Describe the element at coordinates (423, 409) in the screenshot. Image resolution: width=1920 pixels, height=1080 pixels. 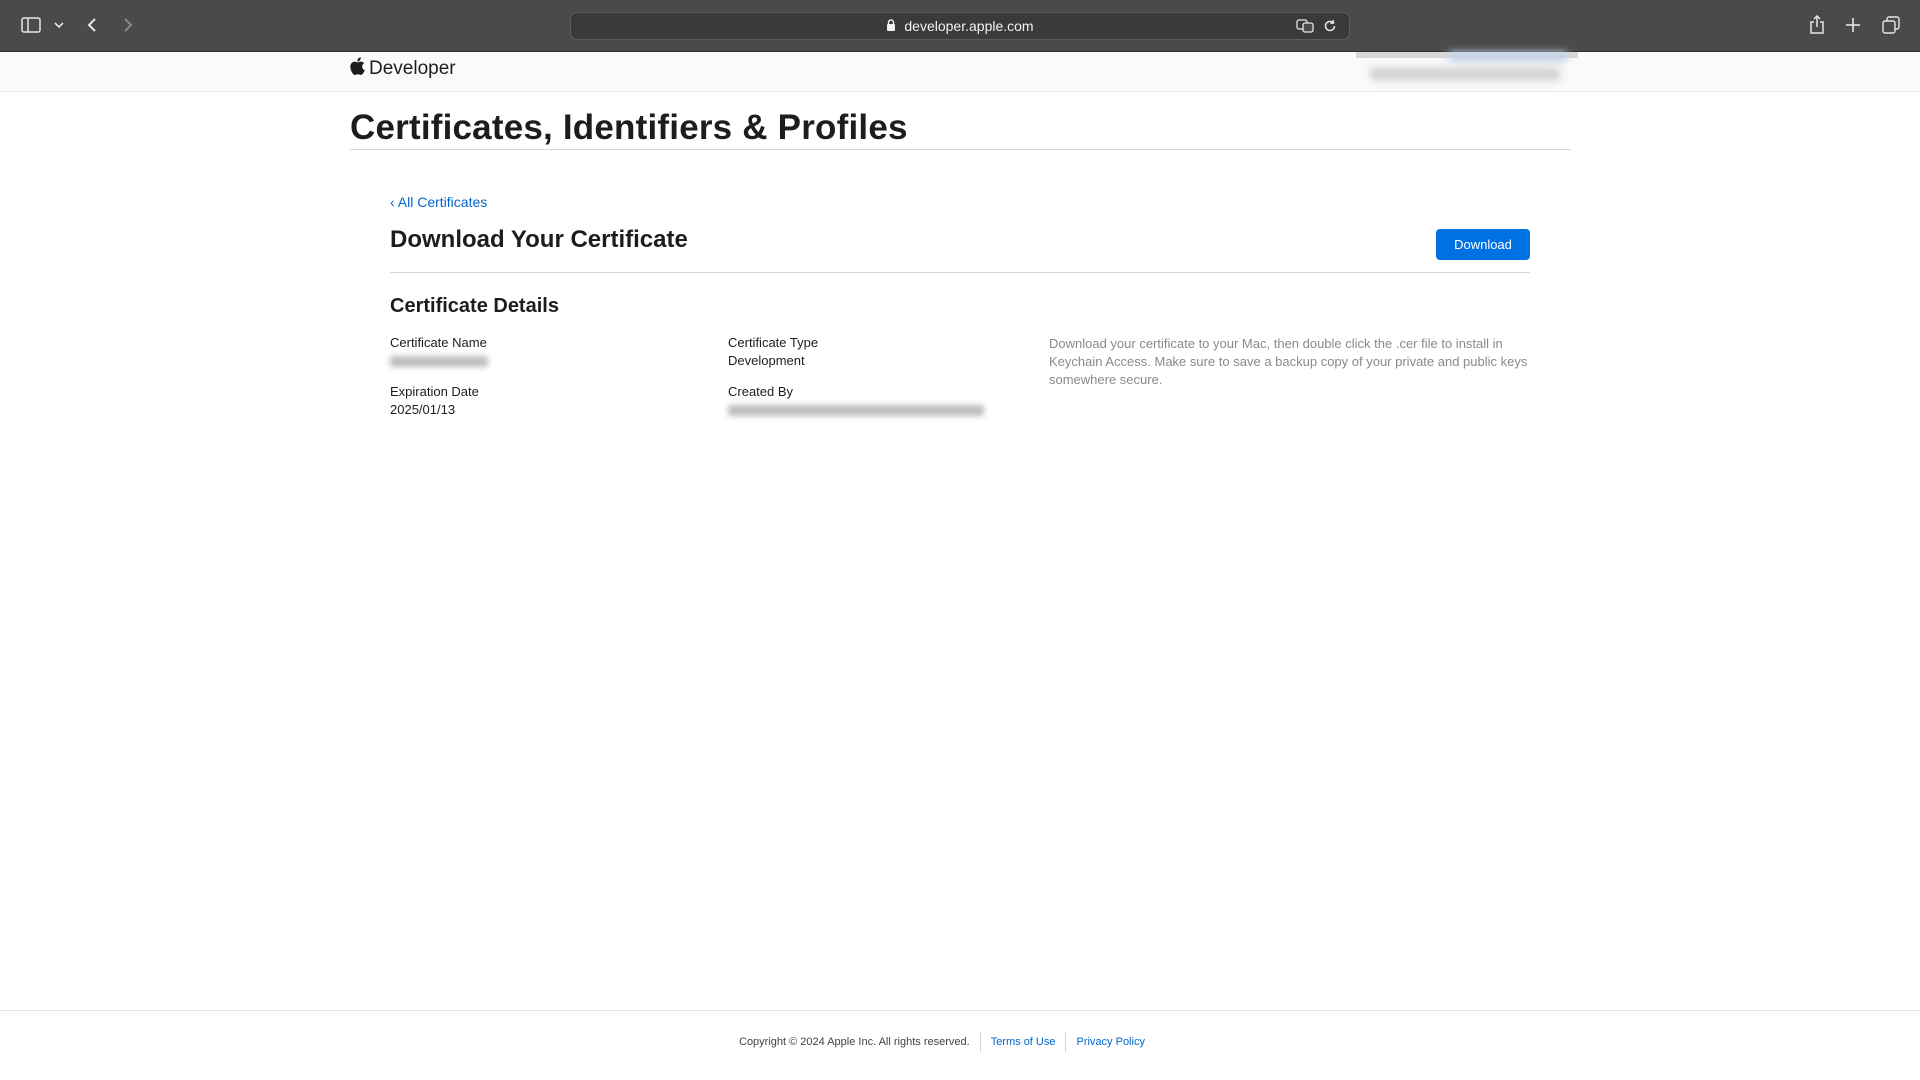
I see `field-value: 2025/01/13` at that location.